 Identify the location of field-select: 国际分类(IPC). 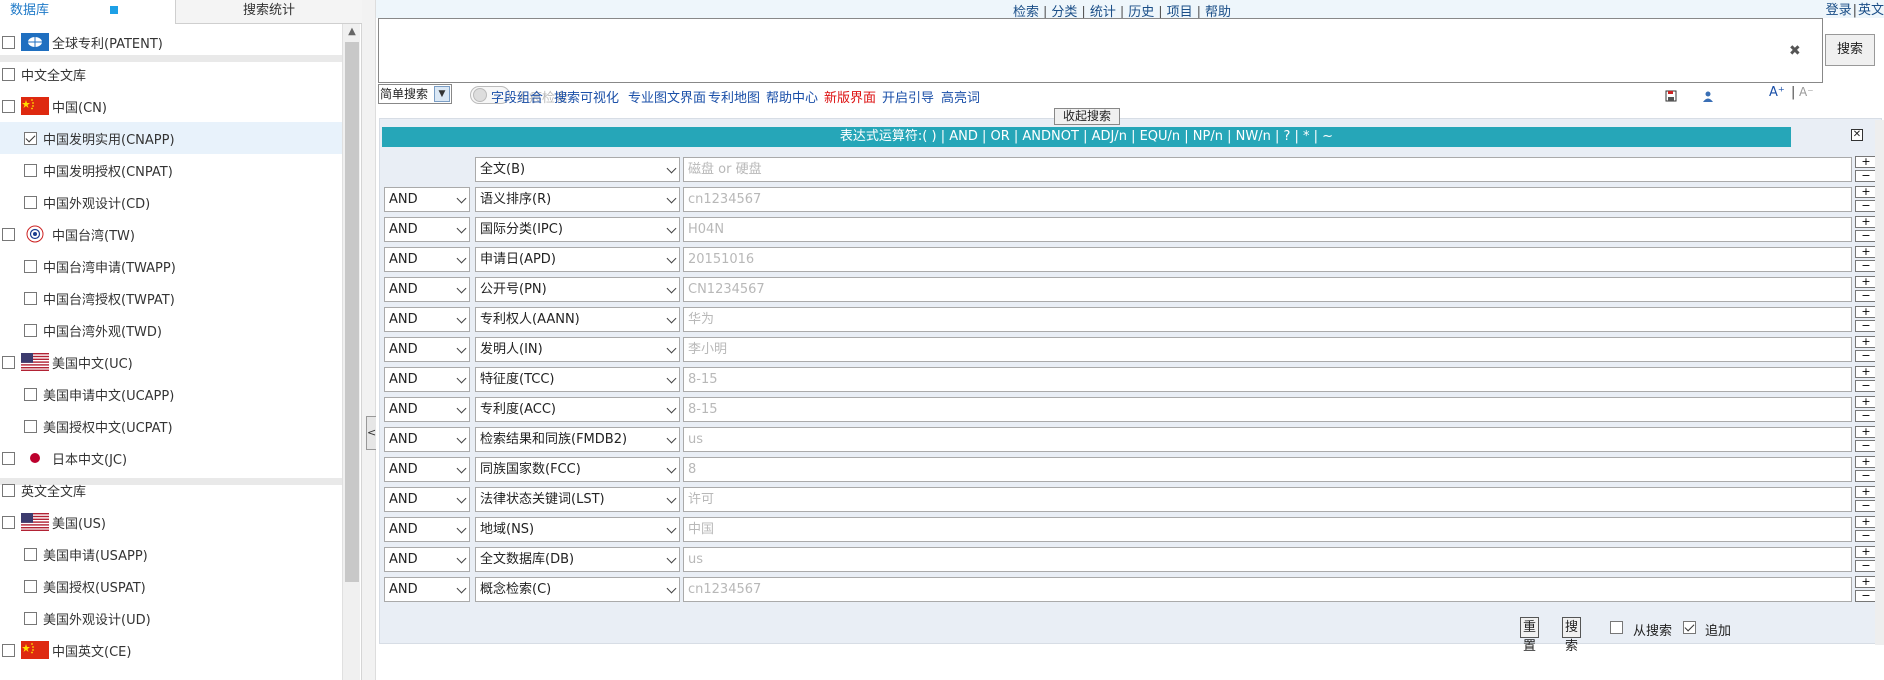
(577, 229).